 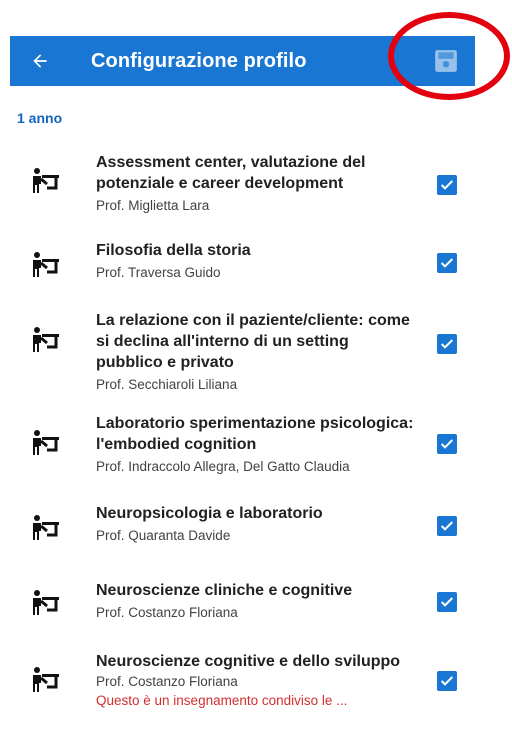 I want to click on course-professor: Prof. Miglietta Lara, so click(x=153, y=205).